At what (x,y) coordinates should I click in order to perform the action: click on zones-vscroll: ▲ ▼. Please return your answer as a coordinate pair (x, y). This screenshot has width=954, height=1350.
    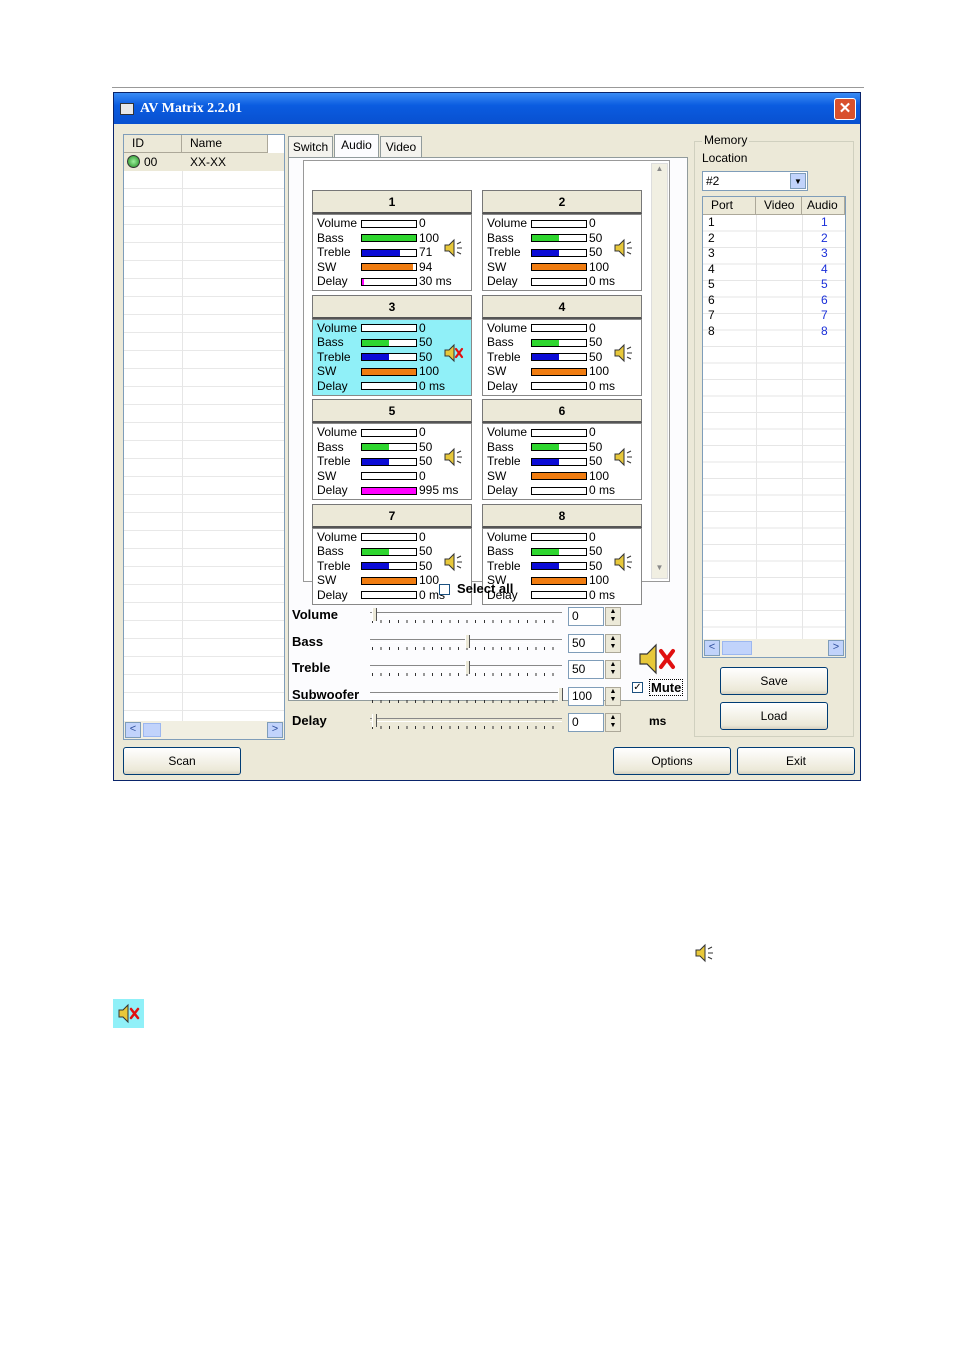
    Looking at the image, I should click on (659, 371).